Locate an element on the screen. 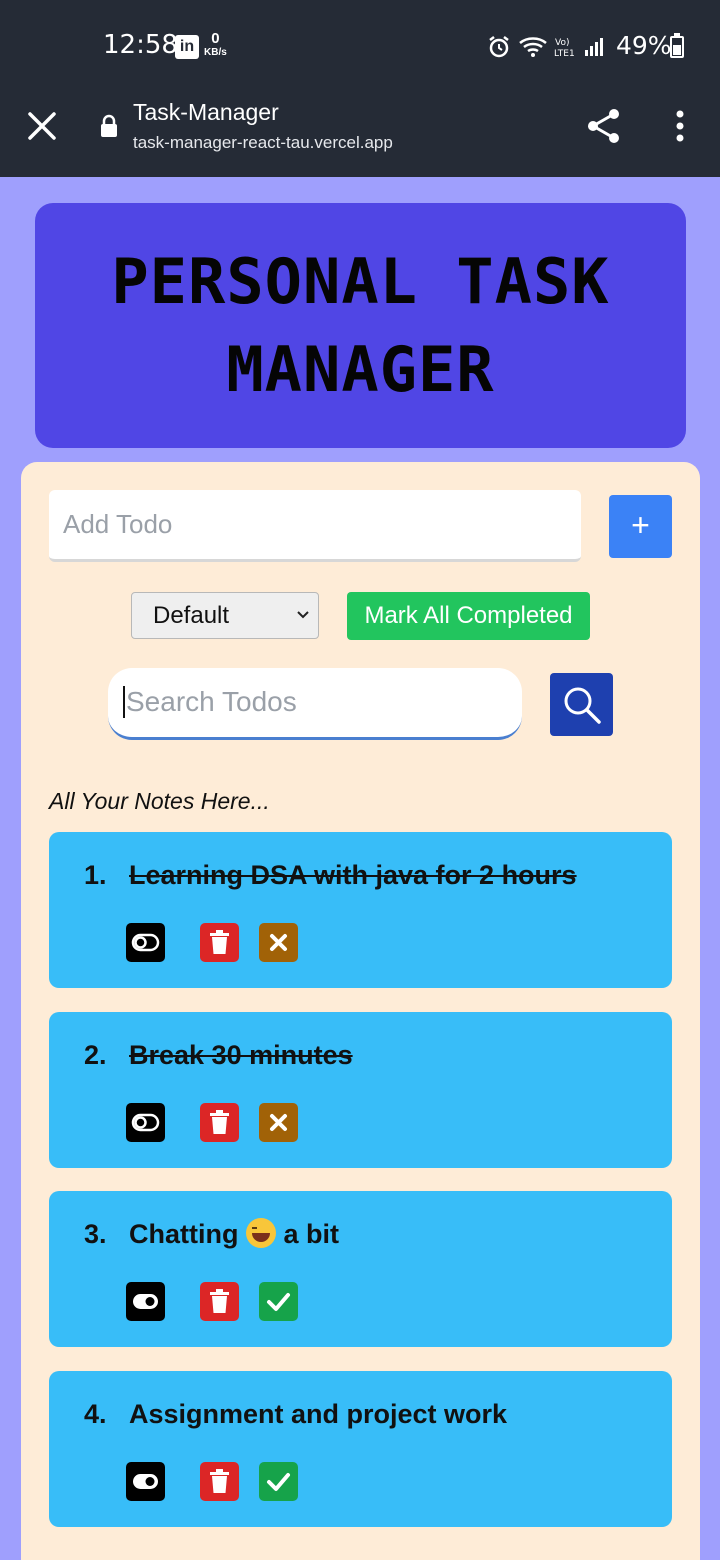 This screenshot has height=1560, width=720. todo-number: 2. is located at coordinates (95, 1055).